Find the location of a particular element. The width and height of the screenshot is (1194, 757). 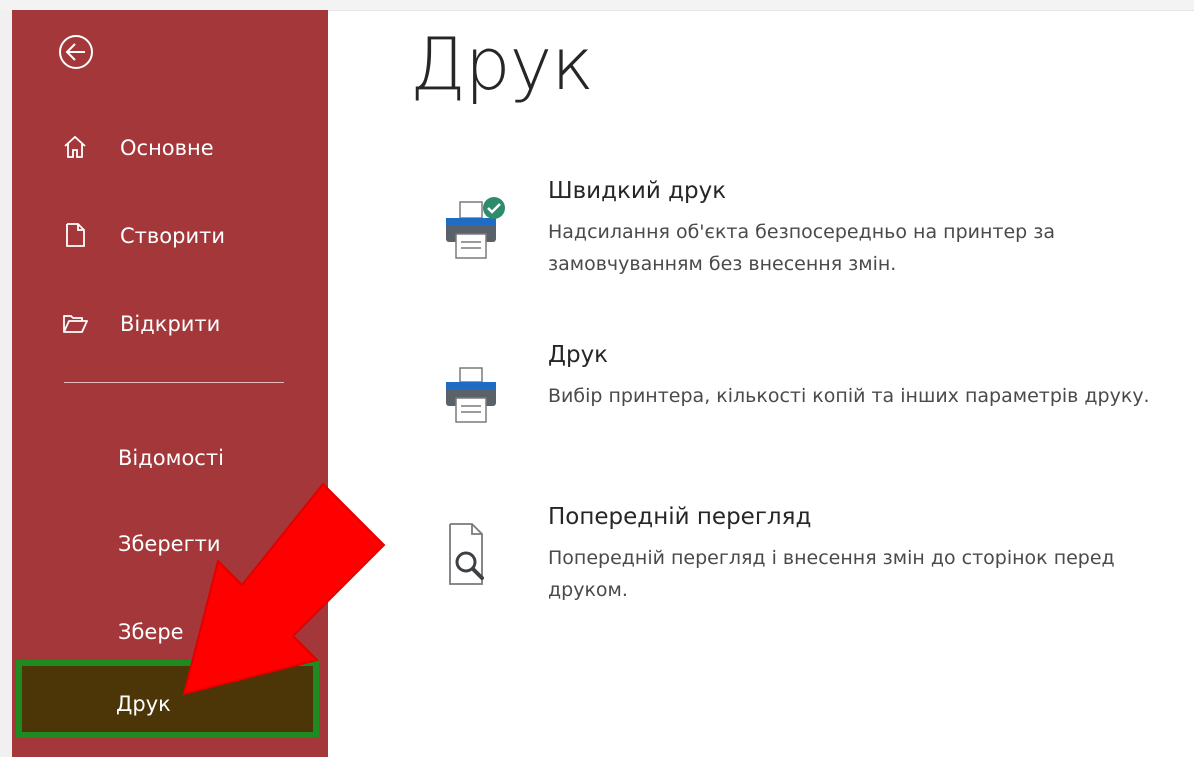

home-icon is located at coordinates (75, 147).